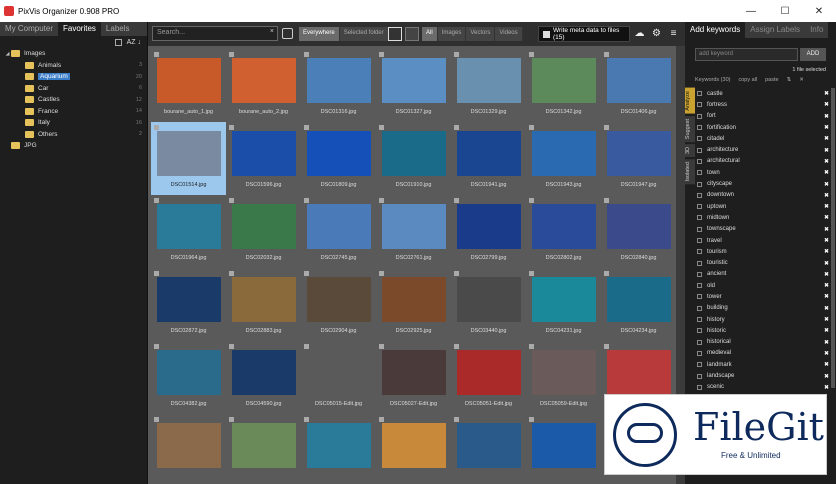 This screenshot has height=484, width=836. I want to click on keyword-row: castle ✖, so click(763, 93).